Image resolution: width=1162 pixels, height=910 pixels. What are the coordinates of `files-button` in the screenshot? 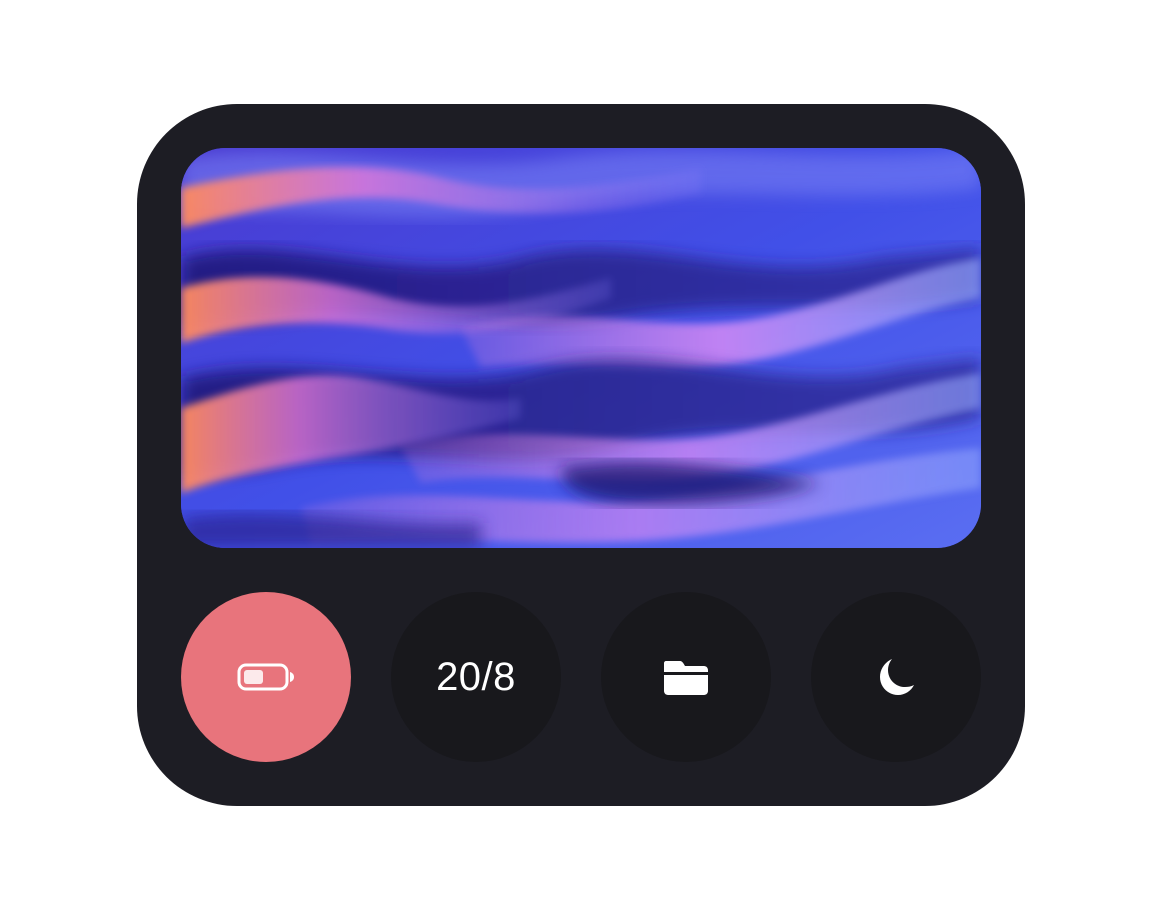 It's located at (686, 677).